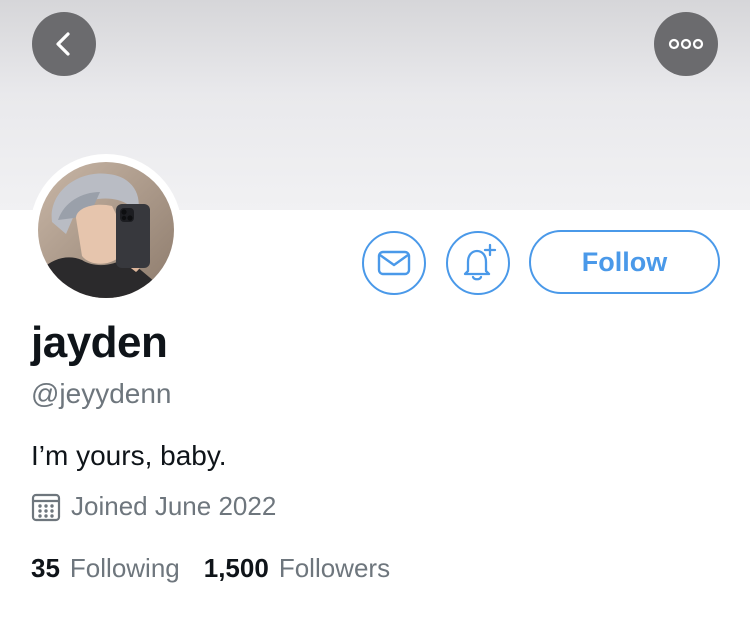  Describe the element at coordinates (334, 568) in the screenshot. I see `followers-label: Followers` at that location.